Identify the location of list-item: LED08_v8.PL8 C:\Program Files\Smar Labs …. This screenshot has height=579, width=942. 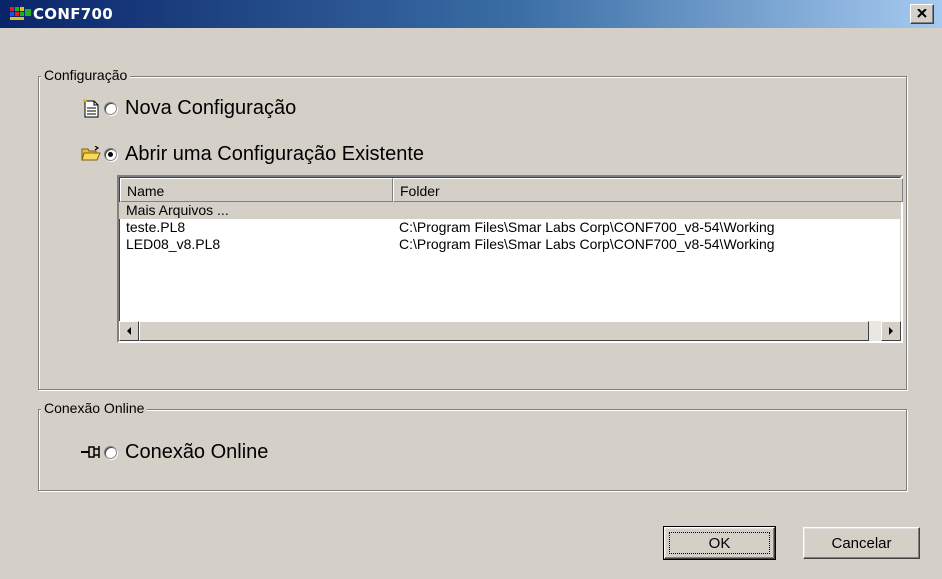
(510, 244).